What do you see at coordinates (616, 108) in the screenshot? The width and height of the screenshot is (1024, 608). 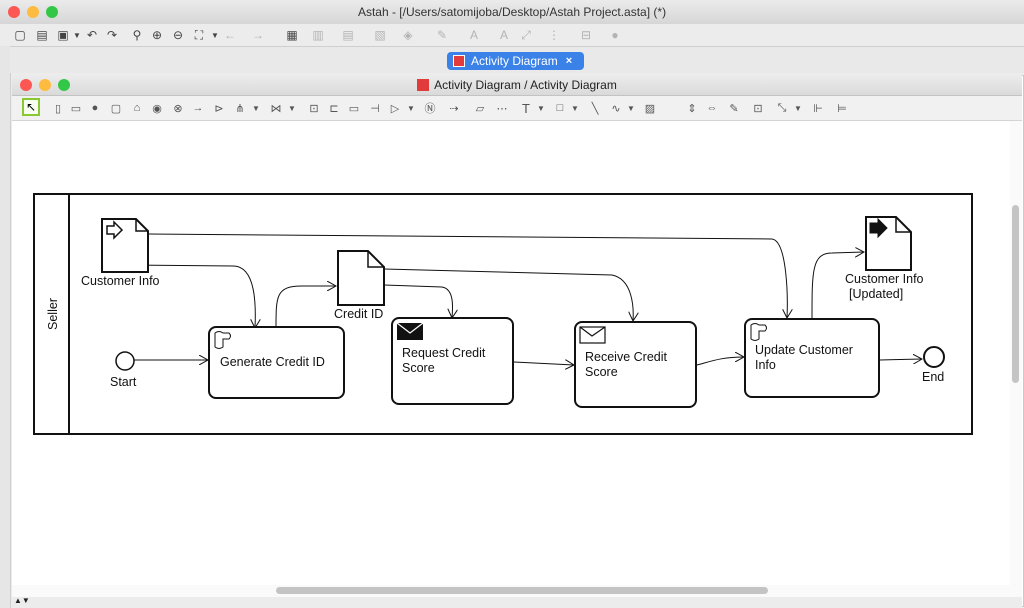 I see `curve-tool-icon: ∿` at bounding box center [616, 108].